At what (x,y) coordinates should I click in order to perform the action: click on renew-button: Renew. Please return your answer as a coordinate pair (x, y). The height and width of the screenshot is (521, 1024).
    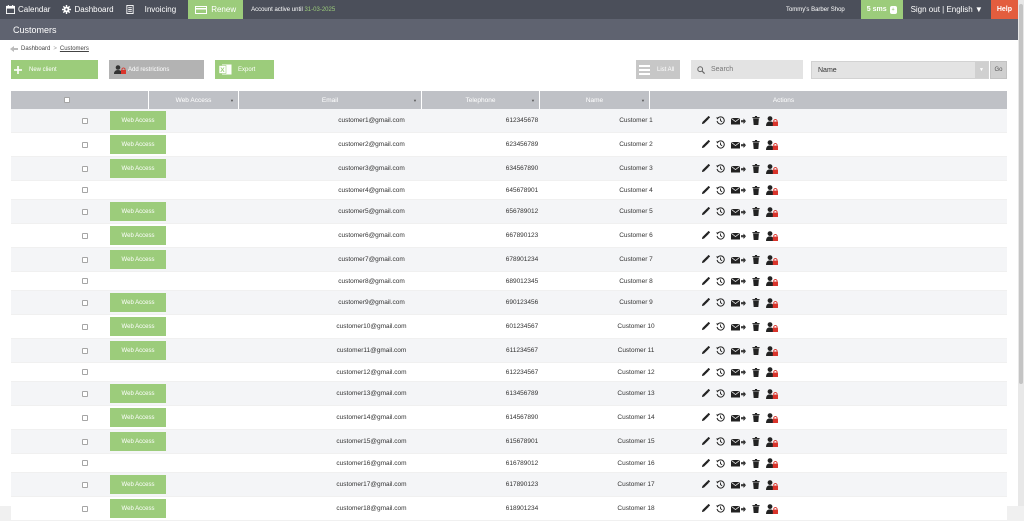
    Looking at the image, I should click on (216, 9).